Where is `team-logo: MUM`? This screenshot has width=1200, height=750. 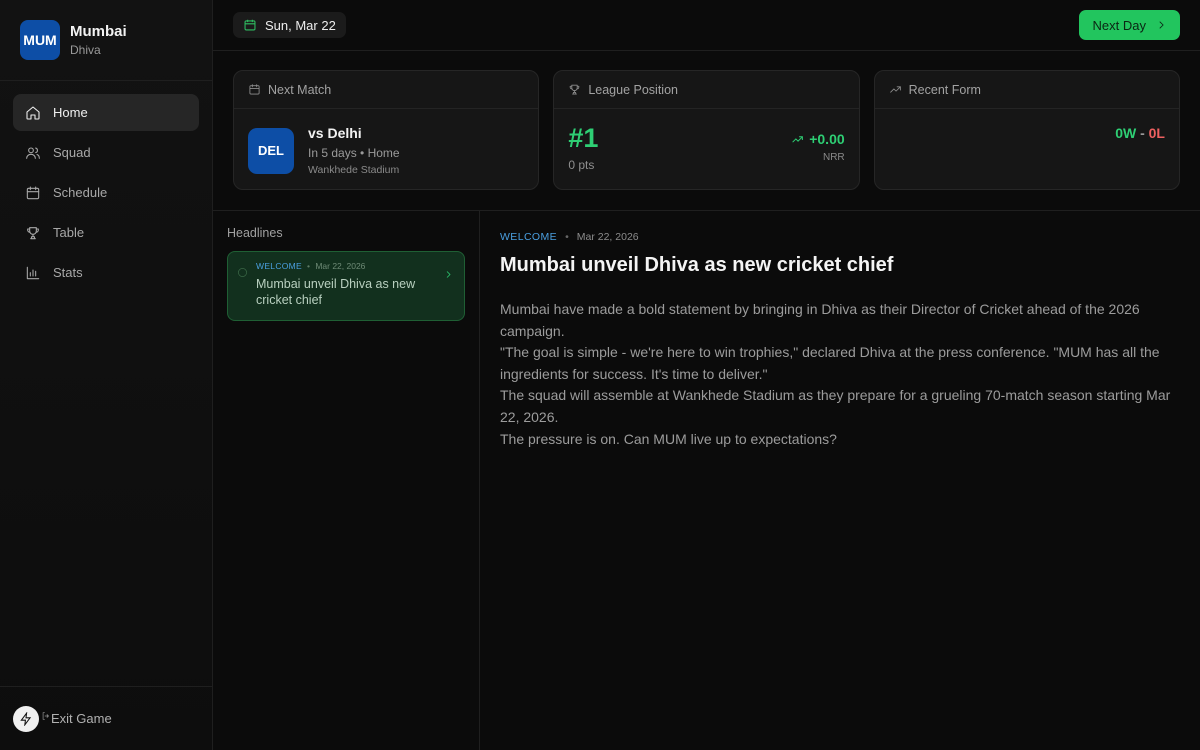 team-logo: MUM is located at coordinates (40, 40).